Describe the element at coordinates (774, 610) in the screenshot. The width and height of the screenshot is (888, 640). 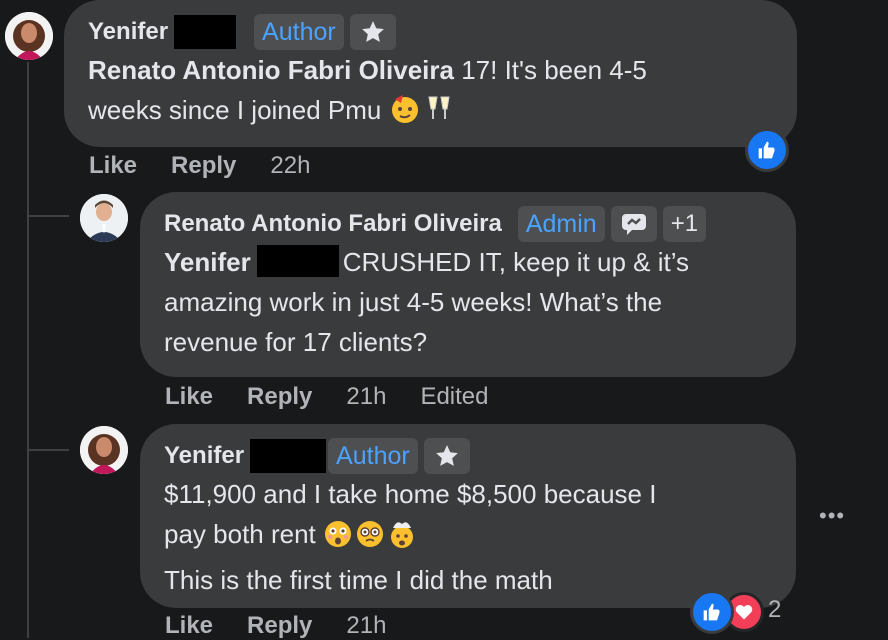
I see `reaction-count: 2` at that location.